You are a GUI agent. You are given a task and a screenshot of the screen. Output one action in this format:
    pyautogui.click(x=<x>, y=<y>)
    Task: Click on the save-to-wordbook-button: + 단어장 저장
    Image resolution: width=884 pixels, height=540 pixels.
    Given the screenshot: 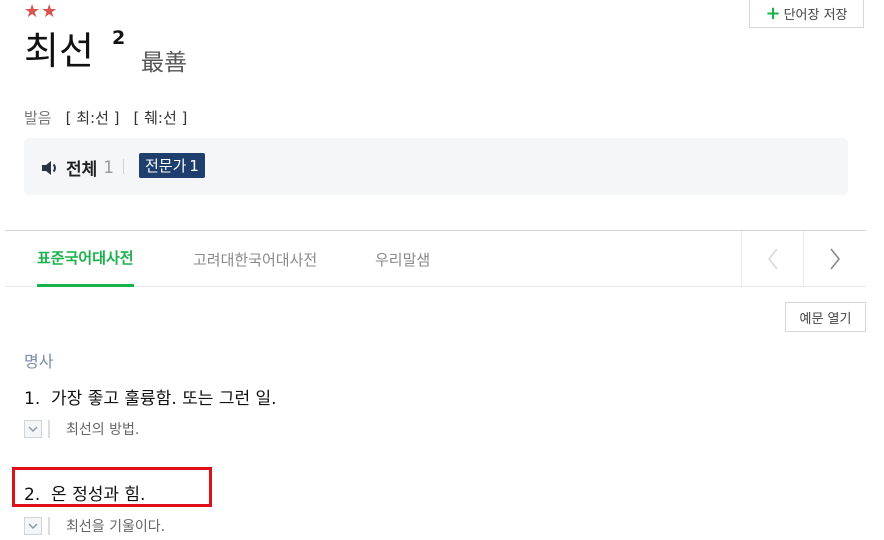 What is the action you would take?
    pyautogui.click(x=806, y=14)
    